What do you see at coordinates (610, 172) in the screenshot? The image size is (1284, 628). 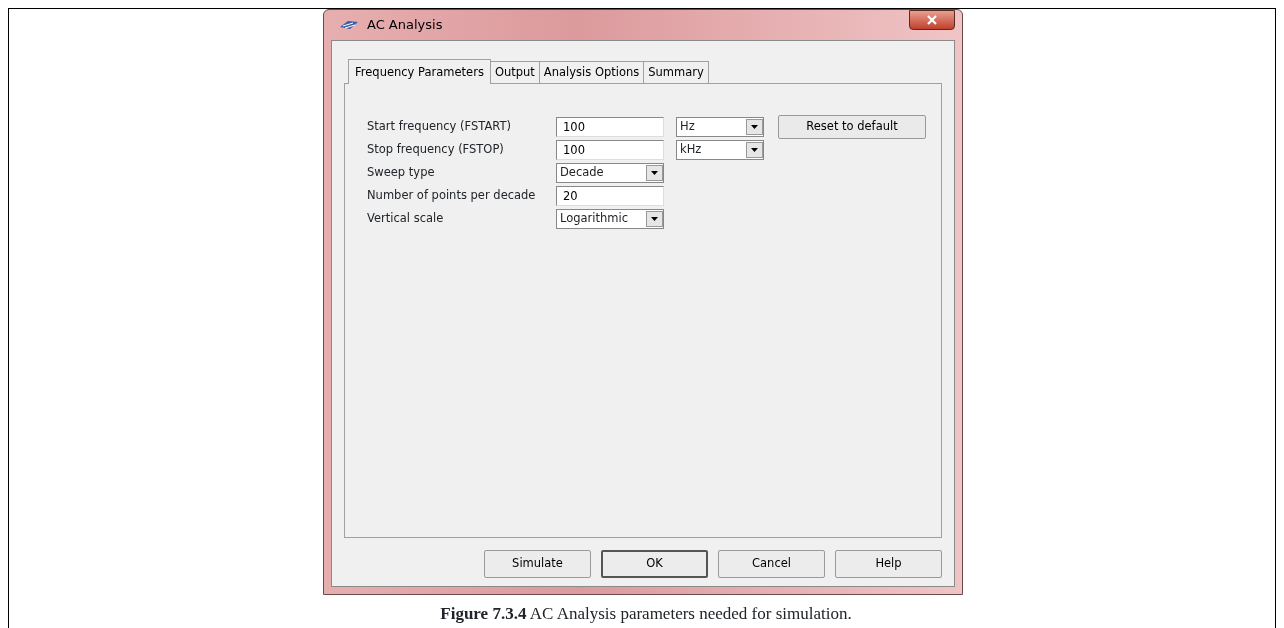 I see `dropdown: Decade` at bounding box center [610, 172].